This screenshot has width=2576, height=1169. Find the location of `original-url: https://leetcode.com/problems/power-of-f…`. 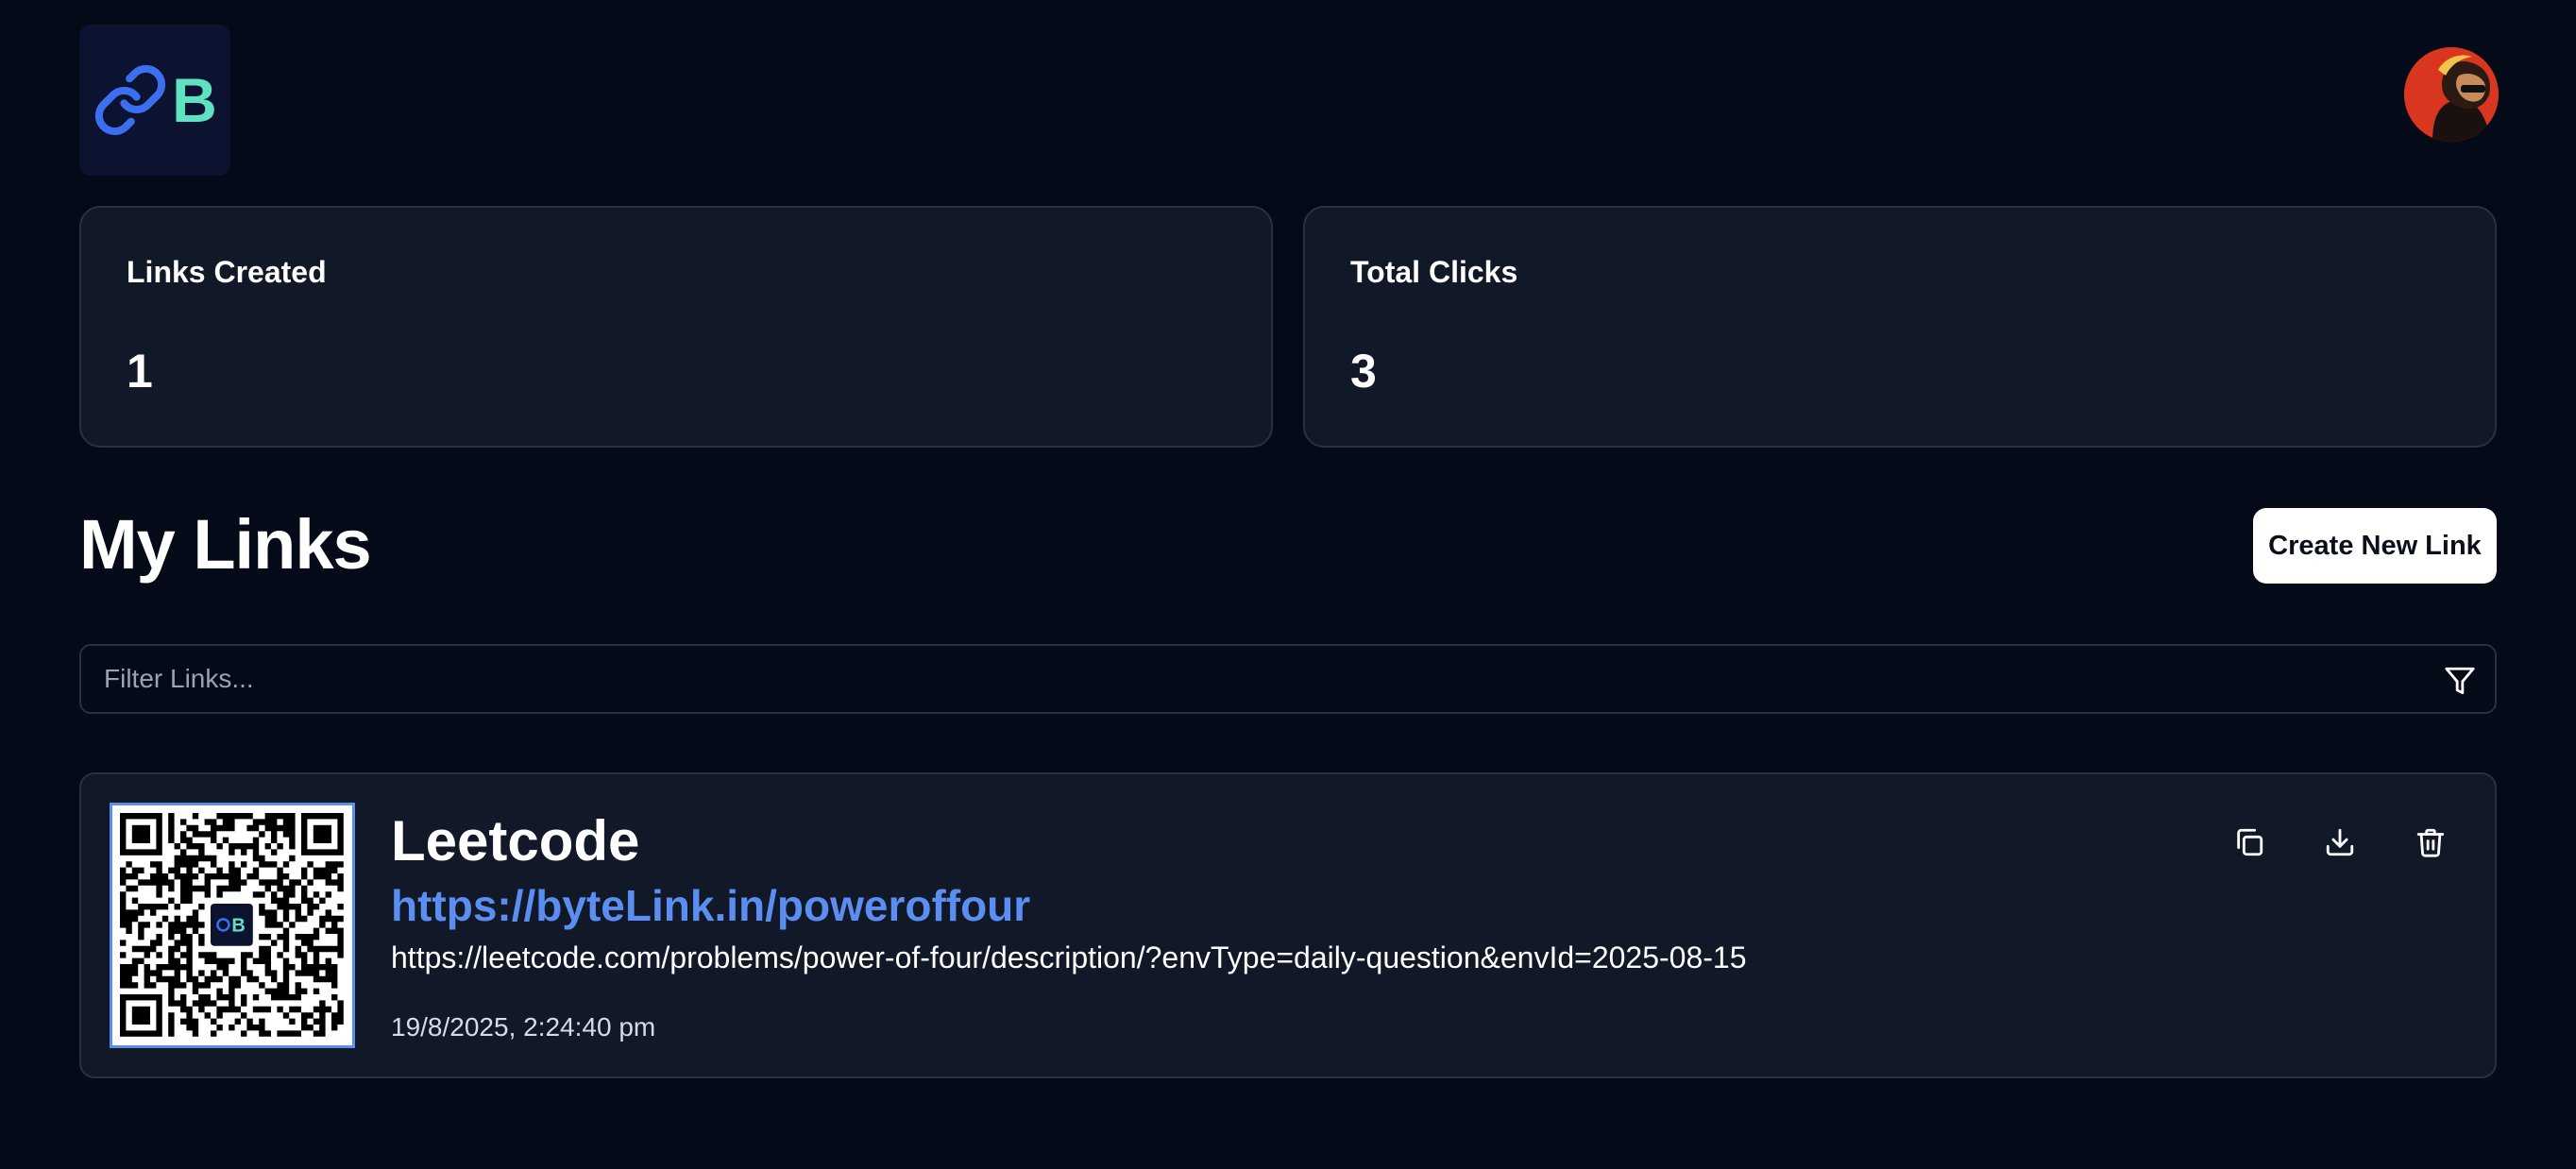

original-url: https://leetcode.com/problems/power-of-f… is located at coordinates (1069, 957).